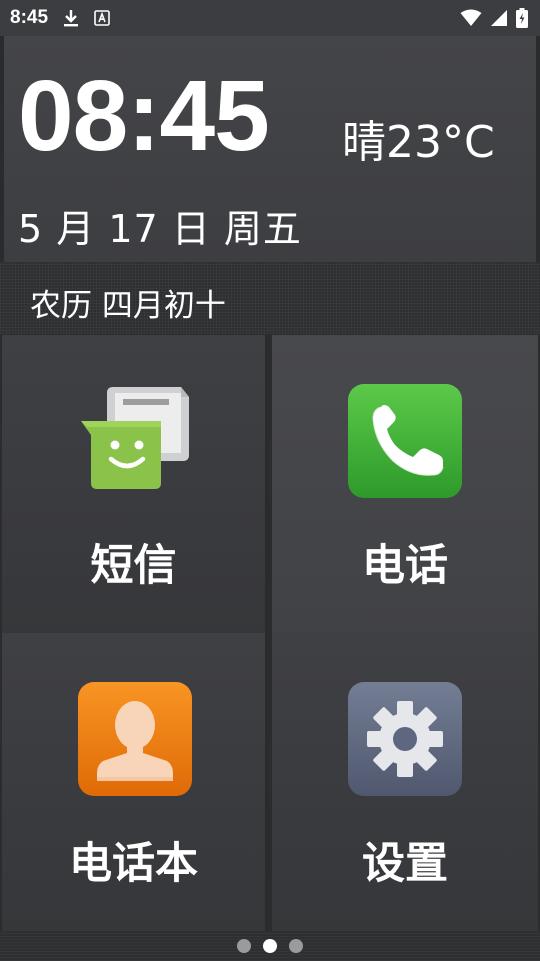 The image size is (540, 961). I want to click on lunar-date-bar: 农历 四月初十, so click(270, 298).